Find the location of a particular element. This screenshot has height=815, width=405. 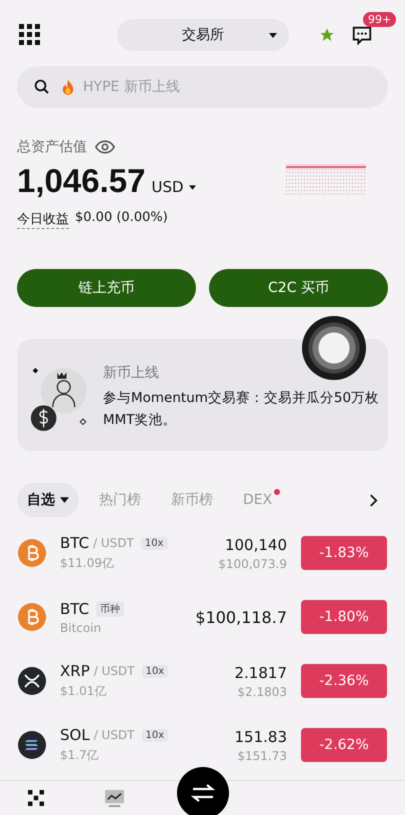

volume-text: $11.09亿 is located at coordinates (87, 563).